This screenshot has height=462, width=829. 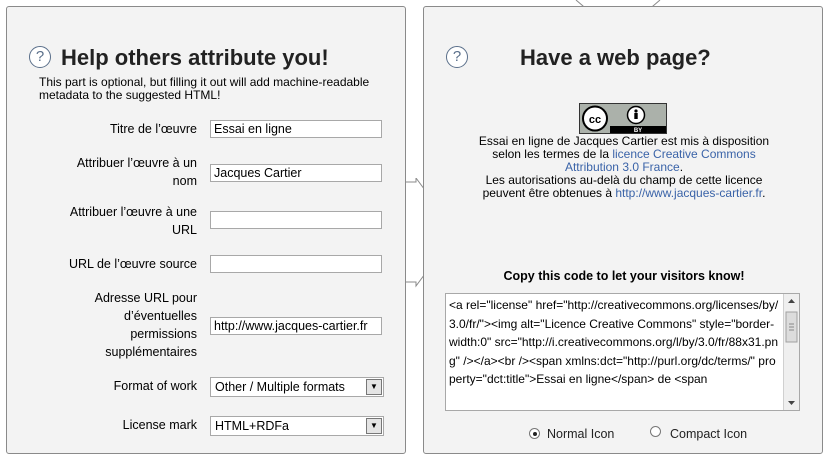 What do you see at coordinates (296, 220) in the screenshot?
I see `author-url-input` at bounding box center [296, 220].